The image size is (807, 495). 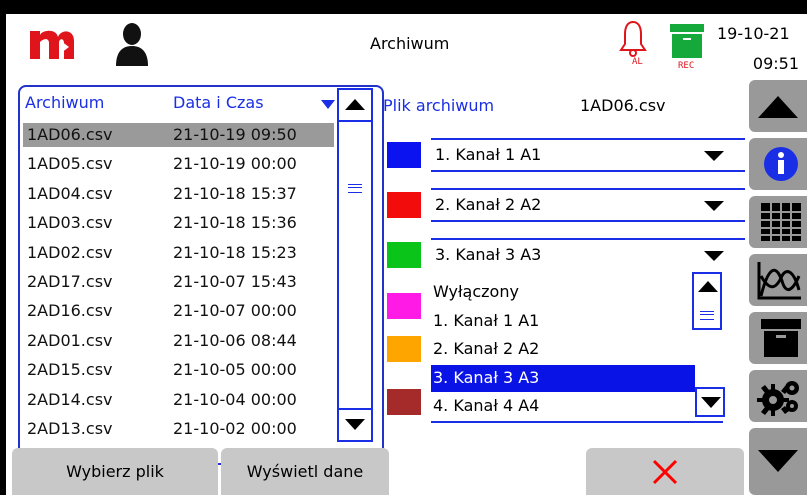 I want to click on toolbar-chart-button, so click(x=778, y=280).